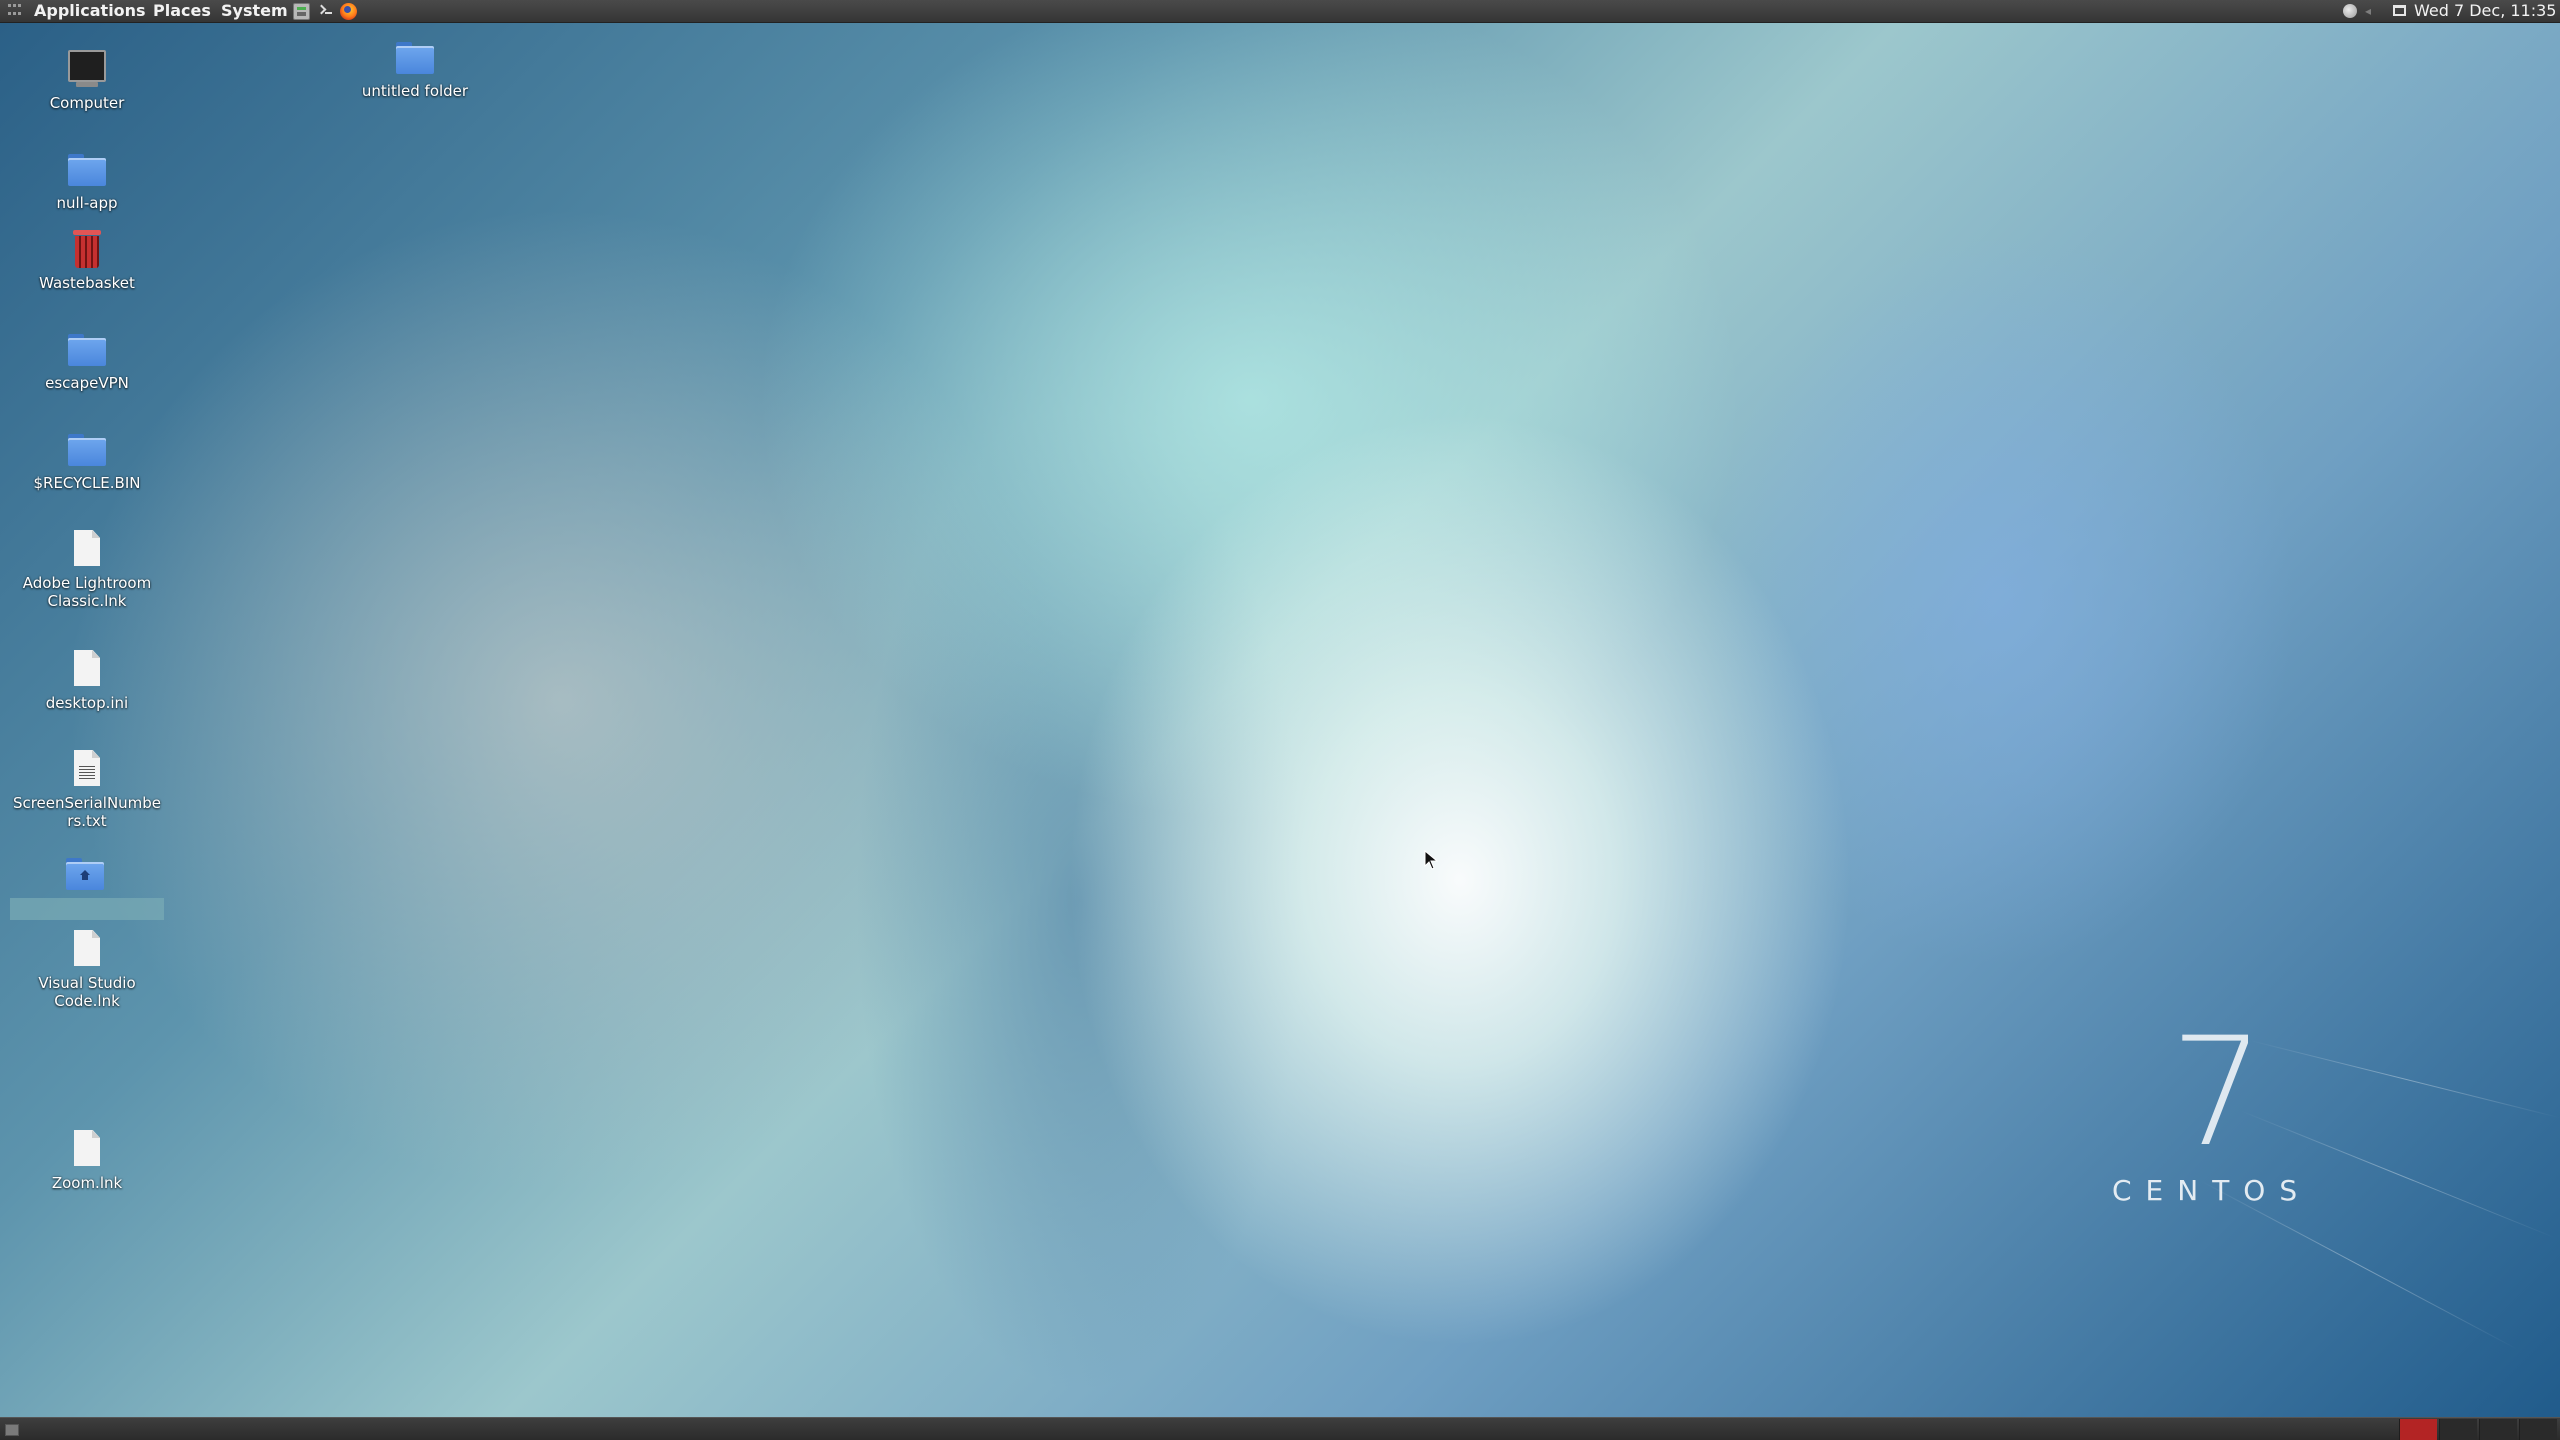  I want to click on desktop-icon-label: Adobe Lightroom Classic.lnk, so click(87, 592).